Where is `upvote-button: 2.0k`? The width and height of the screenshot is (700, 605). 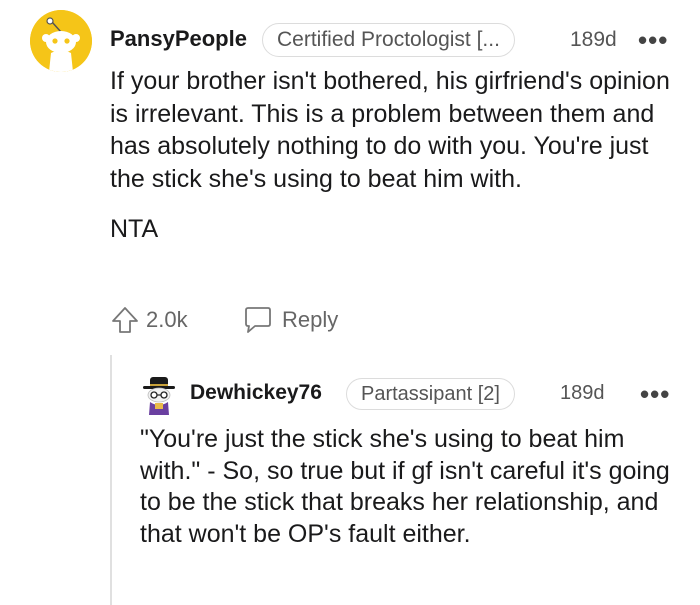
upvote-button: 2.0k is located at coordinates (149, 320).